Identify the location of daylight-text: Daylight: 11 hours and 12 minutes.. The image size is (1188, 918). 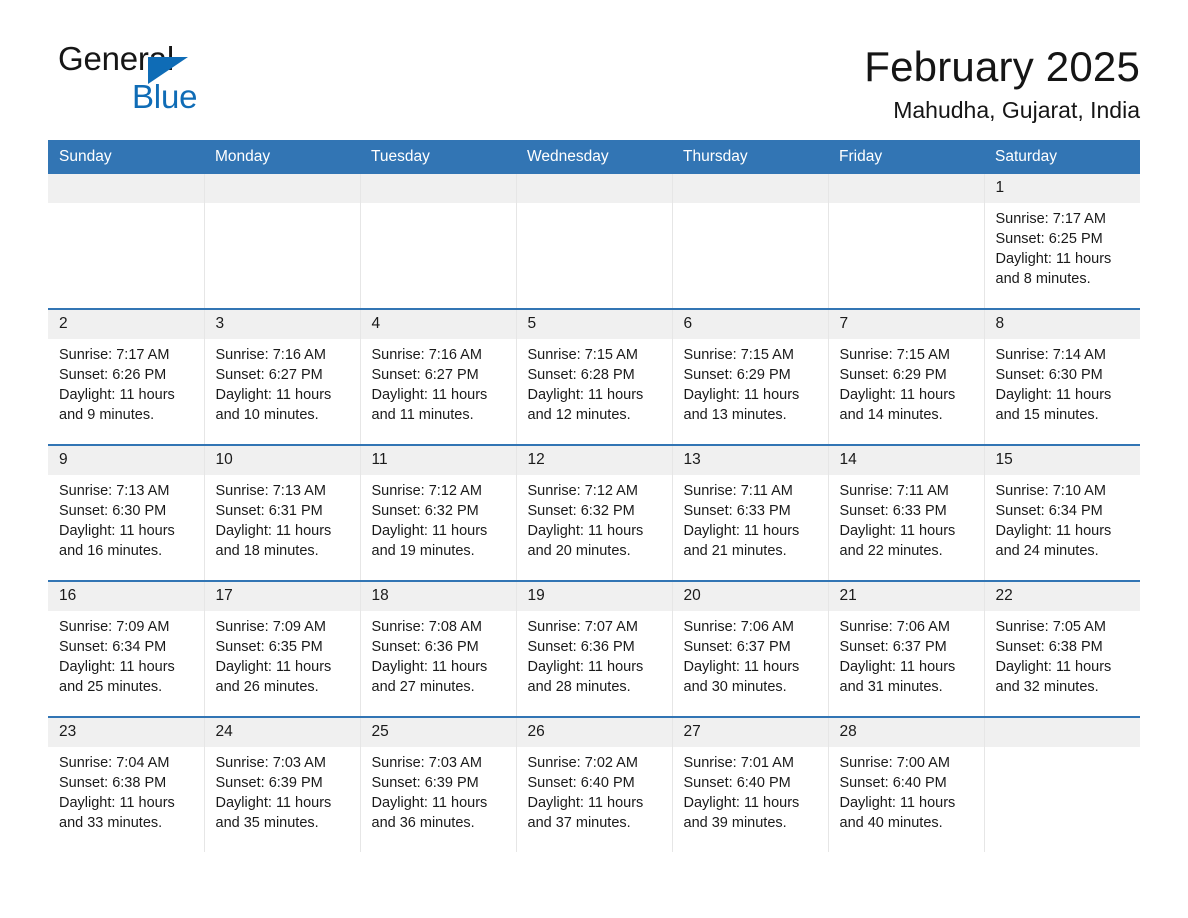
(585, 405).